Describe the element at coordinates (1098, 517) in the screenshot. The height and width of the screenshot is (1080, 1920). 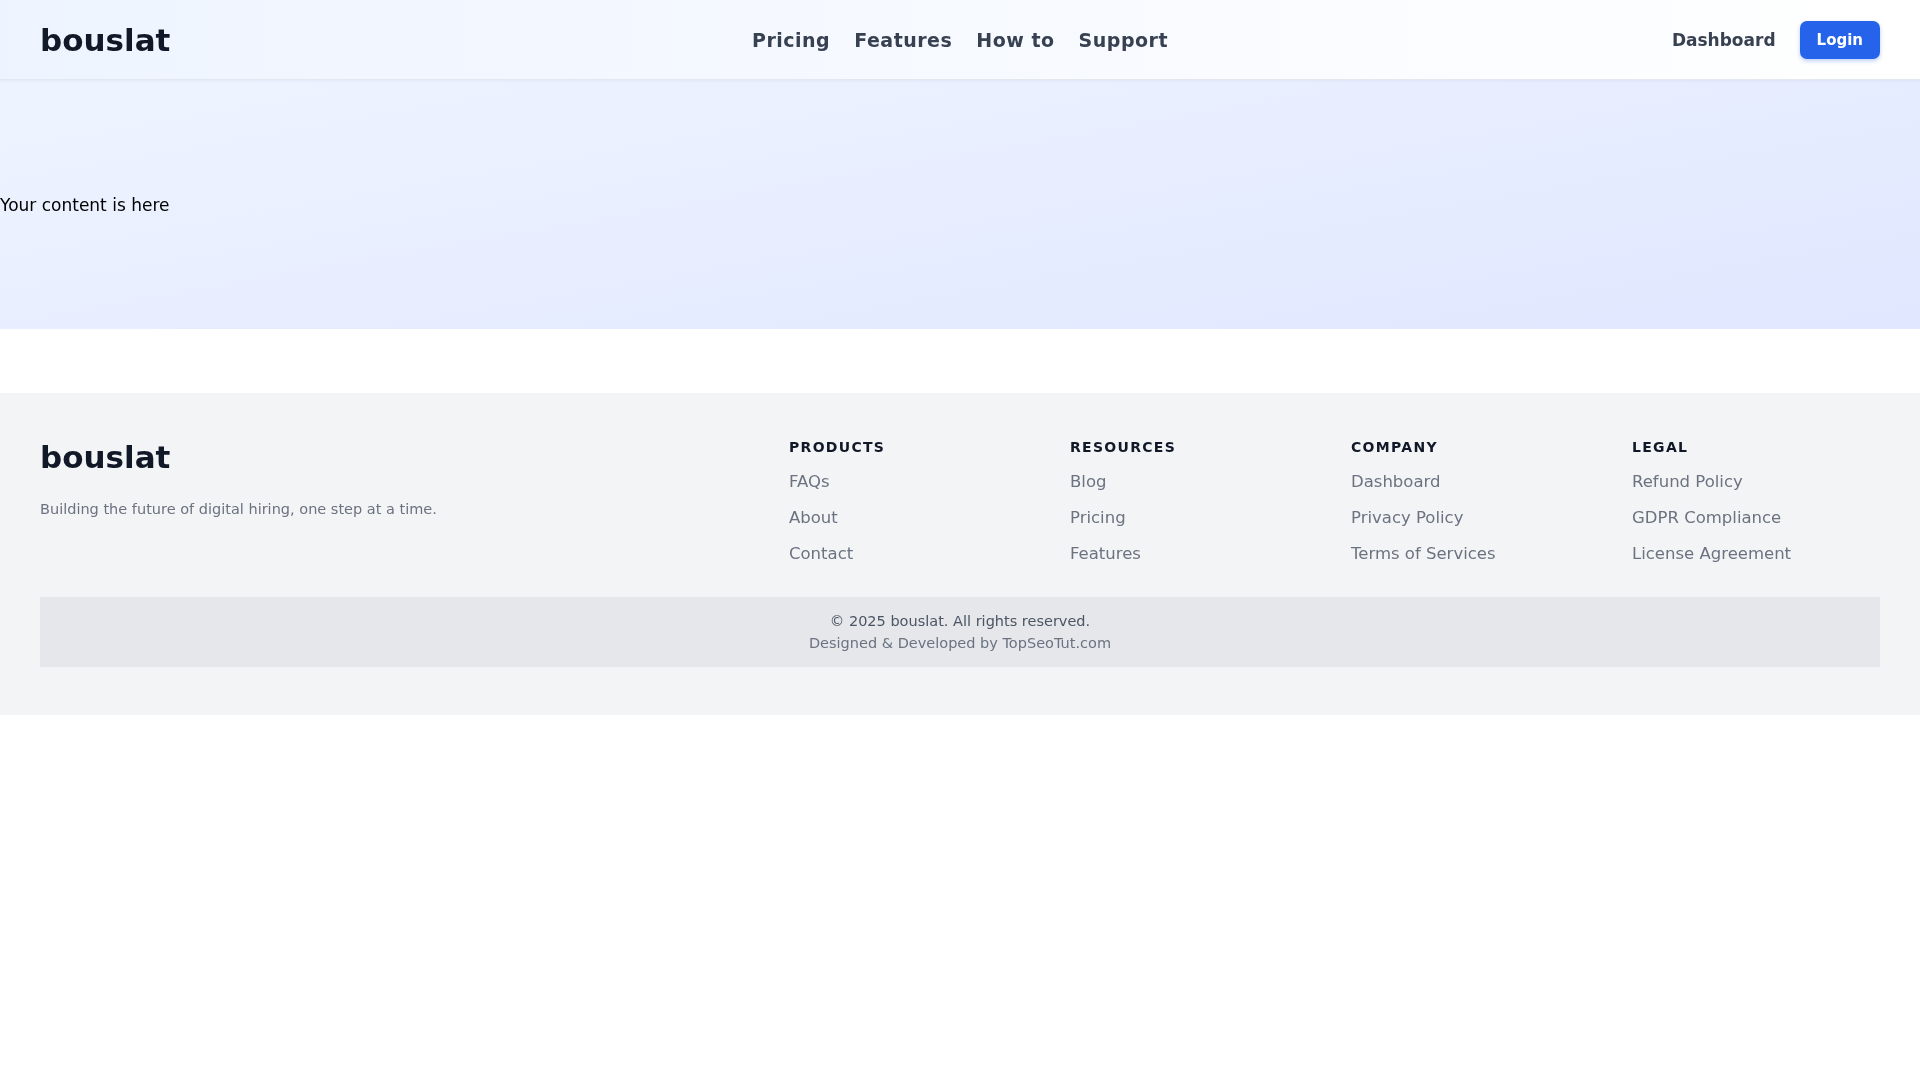
I see `footer-link: Pricing` at that location.